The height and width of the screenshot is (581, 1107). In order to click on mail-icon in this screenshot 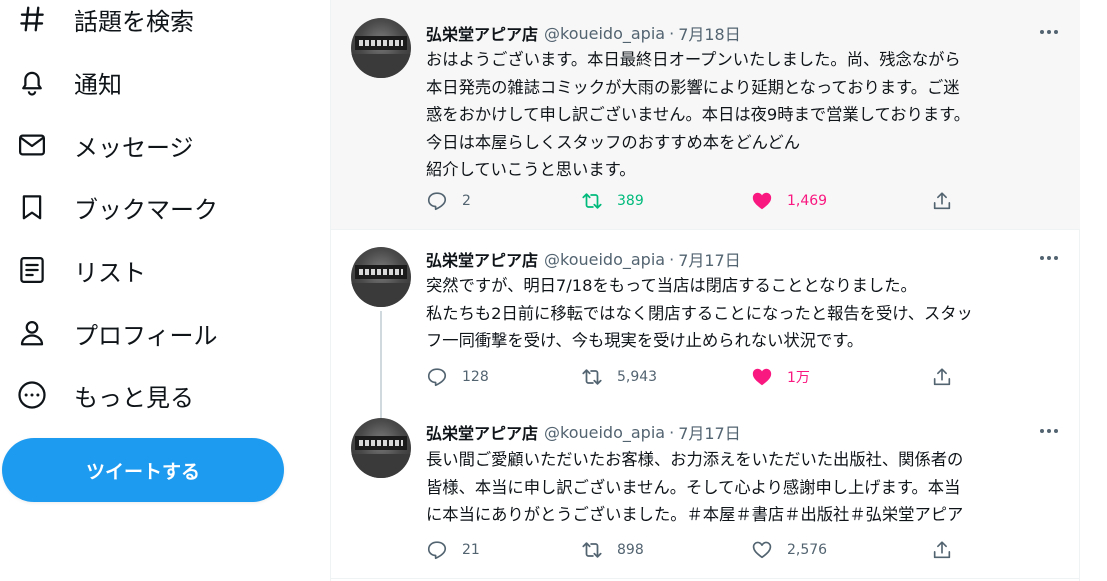, I will do `click(32, 145)`.